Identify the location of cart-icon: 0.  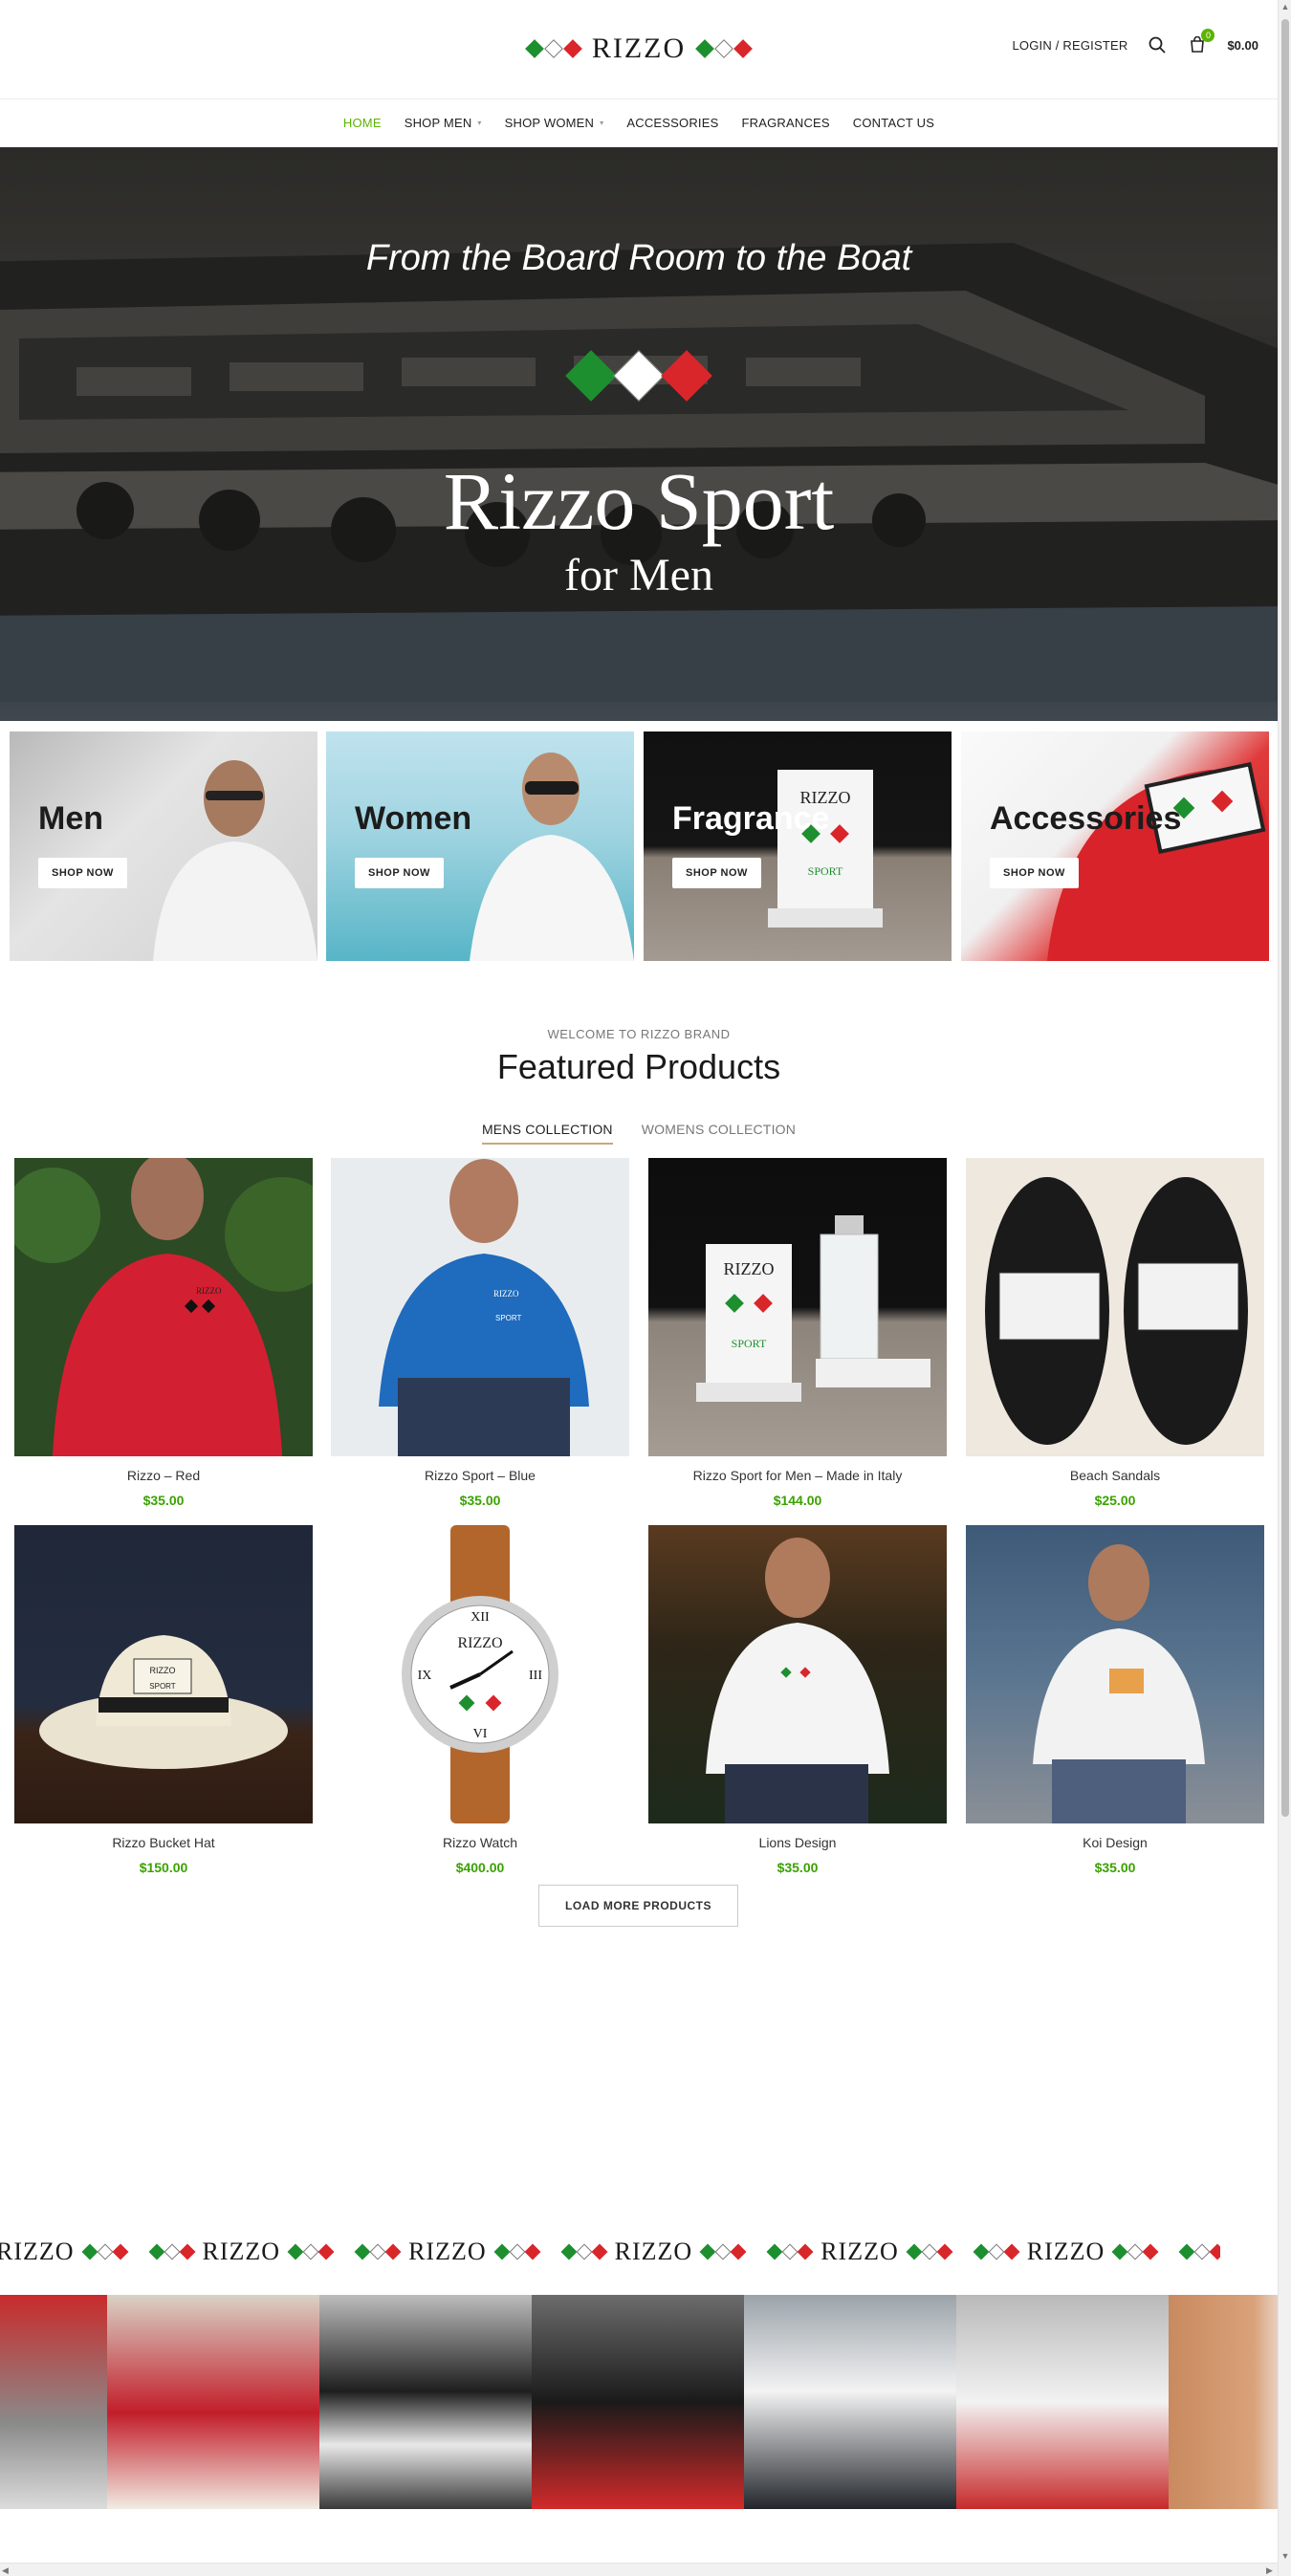
(1201, 42).